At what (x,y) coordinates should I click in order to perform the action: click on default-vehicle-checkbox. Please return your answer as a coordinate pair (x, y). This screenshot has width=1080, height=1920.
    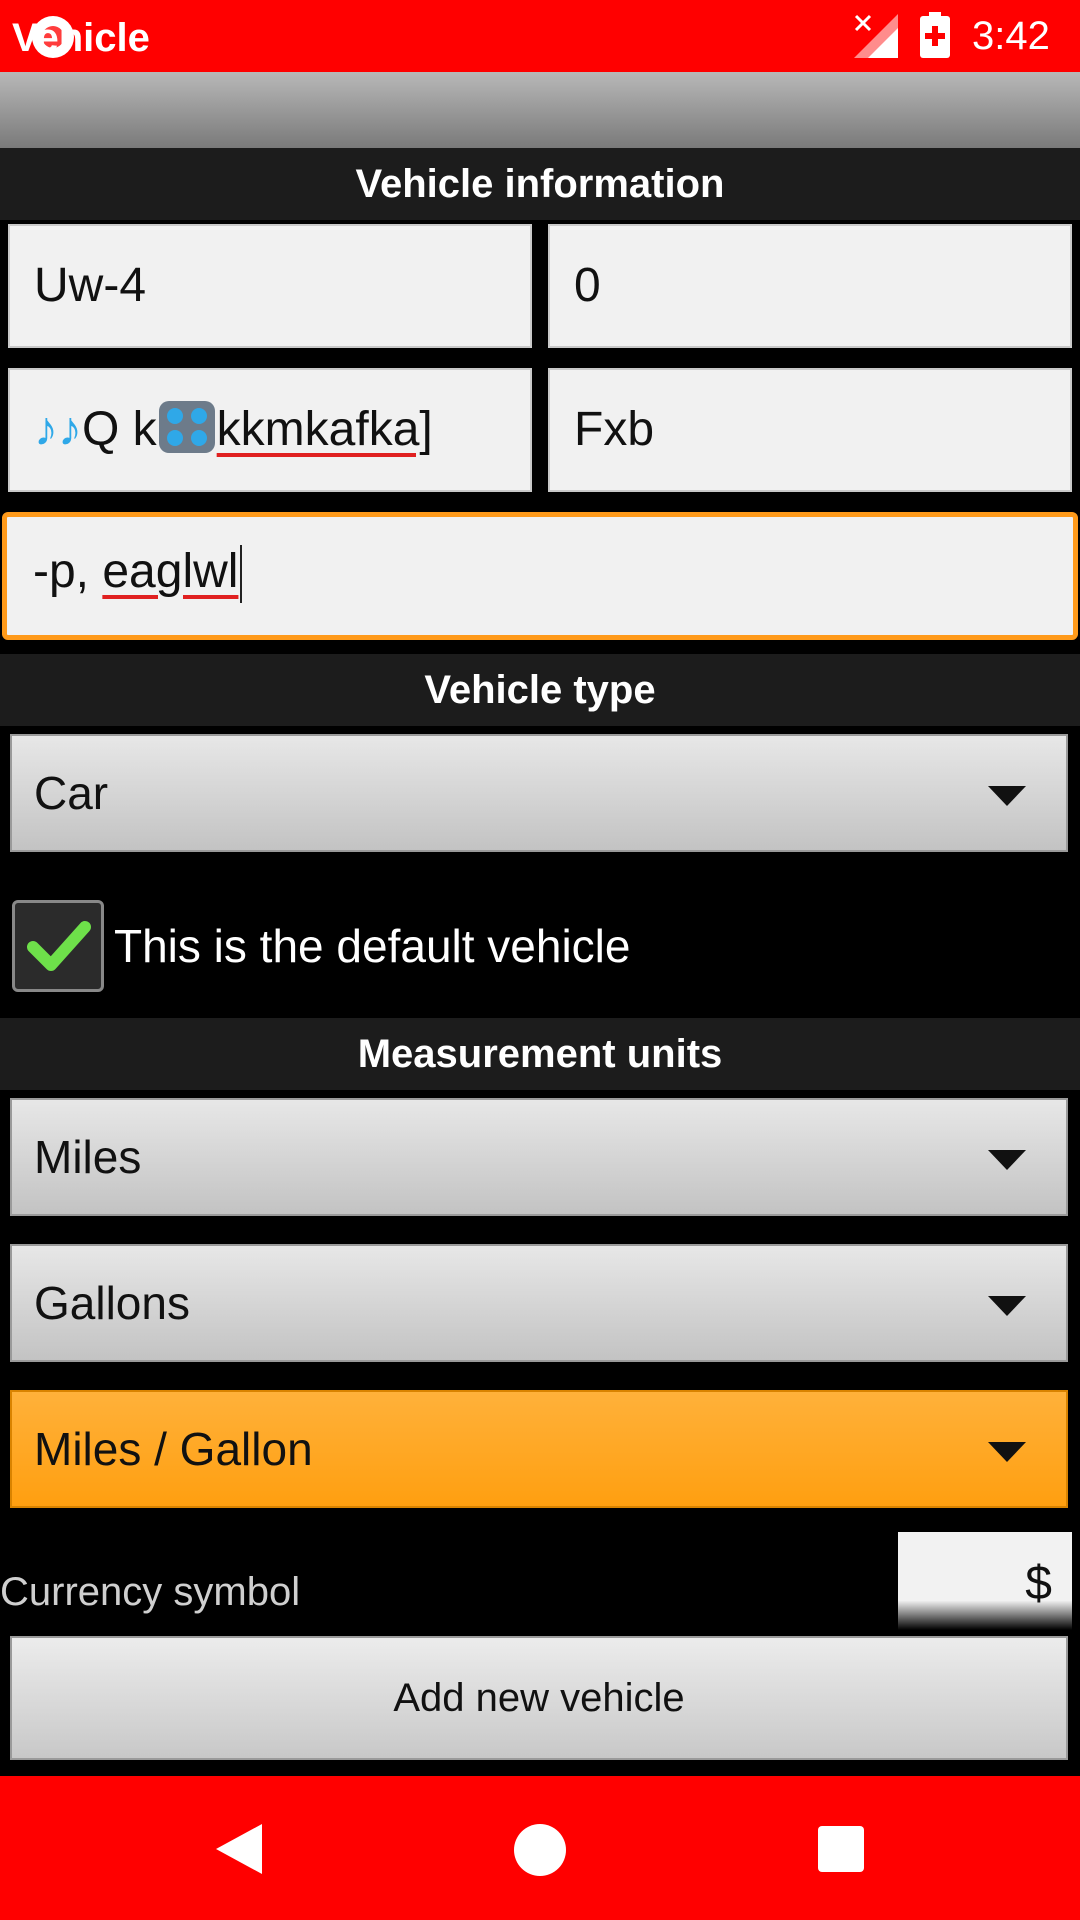
    Looking at the image, I should click on (58, 946).